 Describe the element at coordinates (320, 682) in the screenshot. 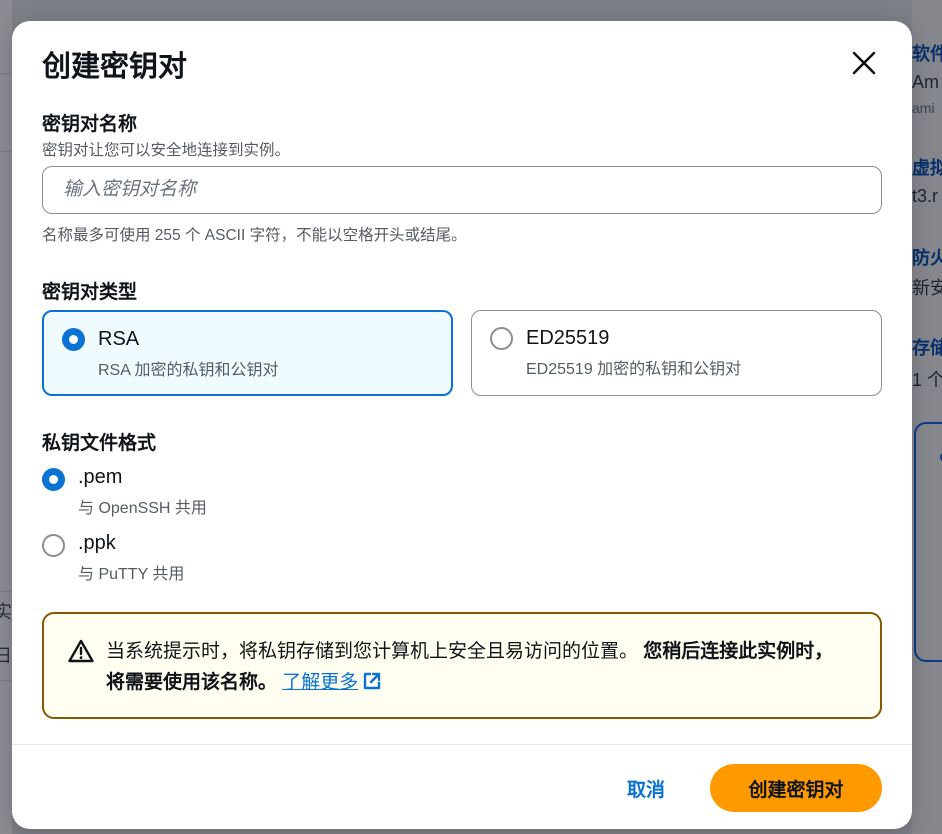

I see `learn-more-label: 了解更多` at that location.